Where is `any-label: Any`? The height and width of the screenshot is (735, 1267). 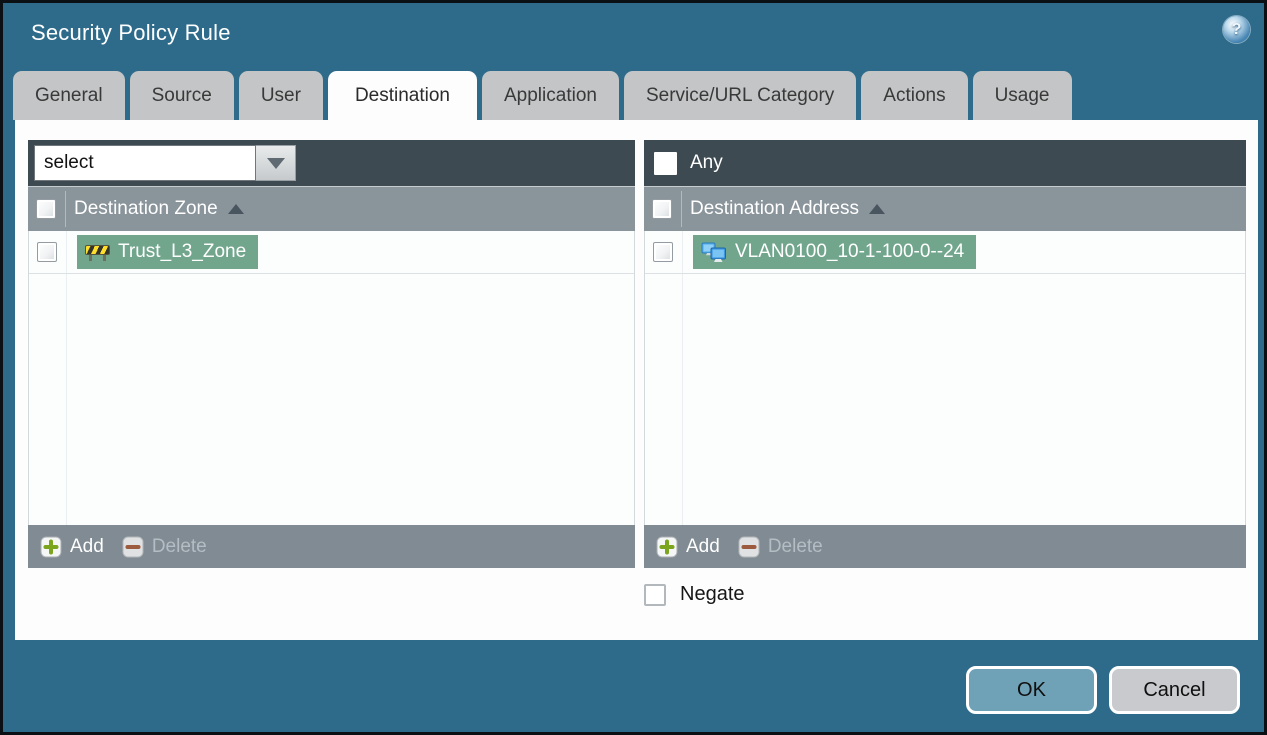
any-label: Any is located at coordinates (706, 162).